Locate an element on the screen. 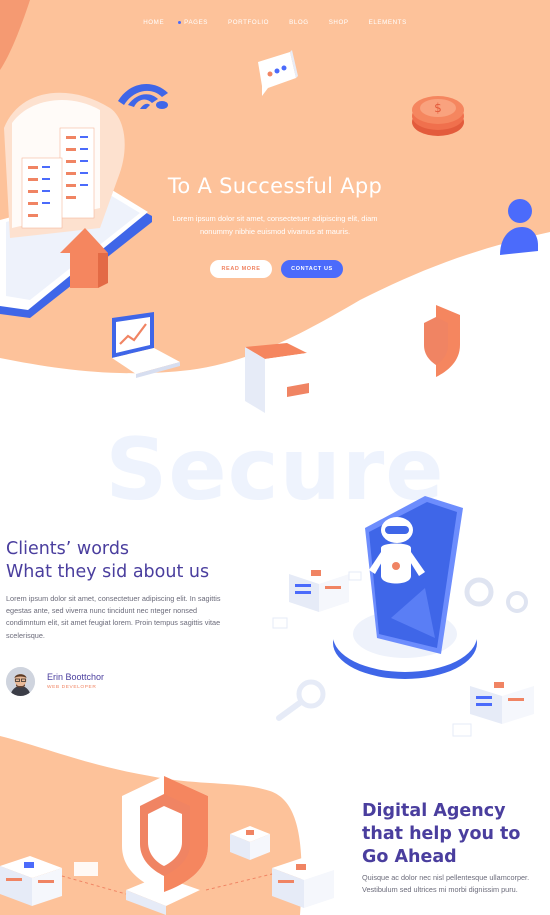  agency-title-line1: Digital Agency is located at coordinates (434, 811).